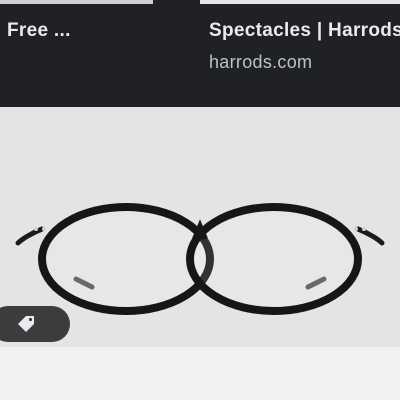 This screenshot has height=400, width=400. What do you see at coordinates (200, 373) in the screenshot?
I see `page-background` at bounding box center [200, 373].